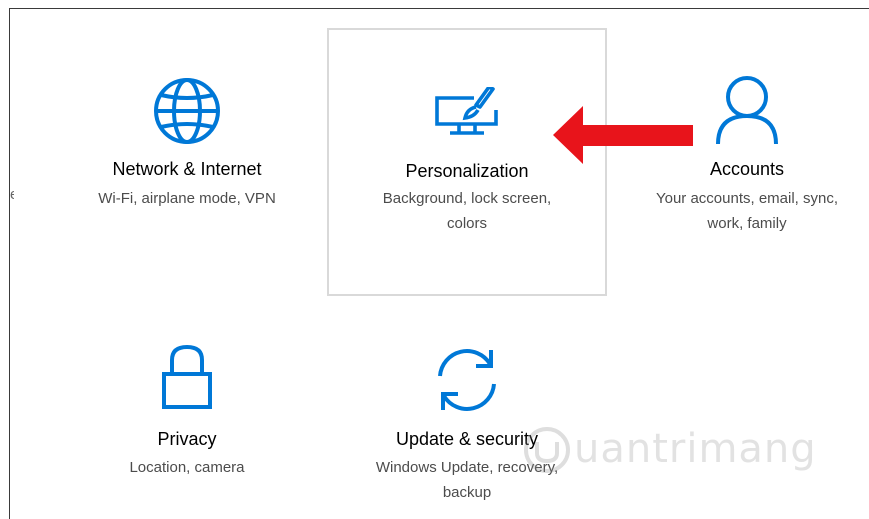 The height and width of the screenshot is (519, 869). I want to click on tile-description-line: work, family, so click(747, 223).